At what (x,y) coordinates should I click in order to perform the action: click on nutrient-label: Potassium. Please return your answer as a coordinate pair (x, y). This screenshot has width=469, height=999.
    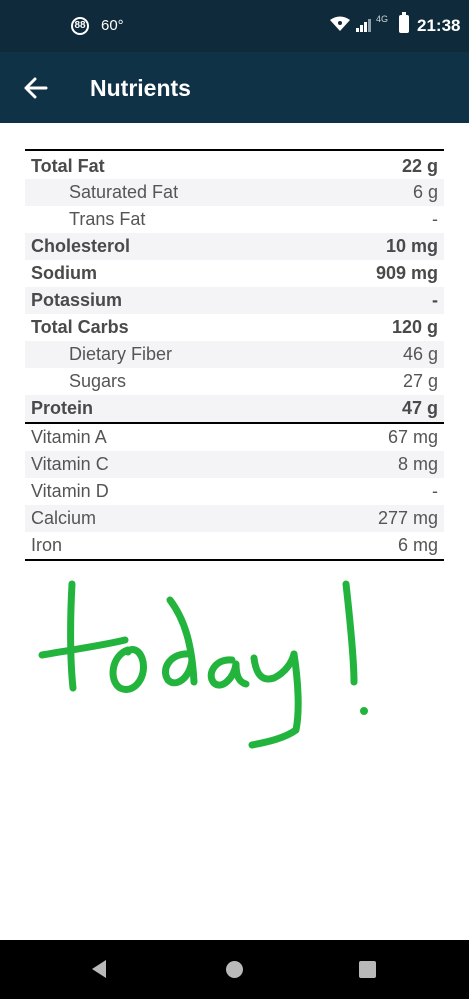
    Looking at the image, I should click on (77, 300).